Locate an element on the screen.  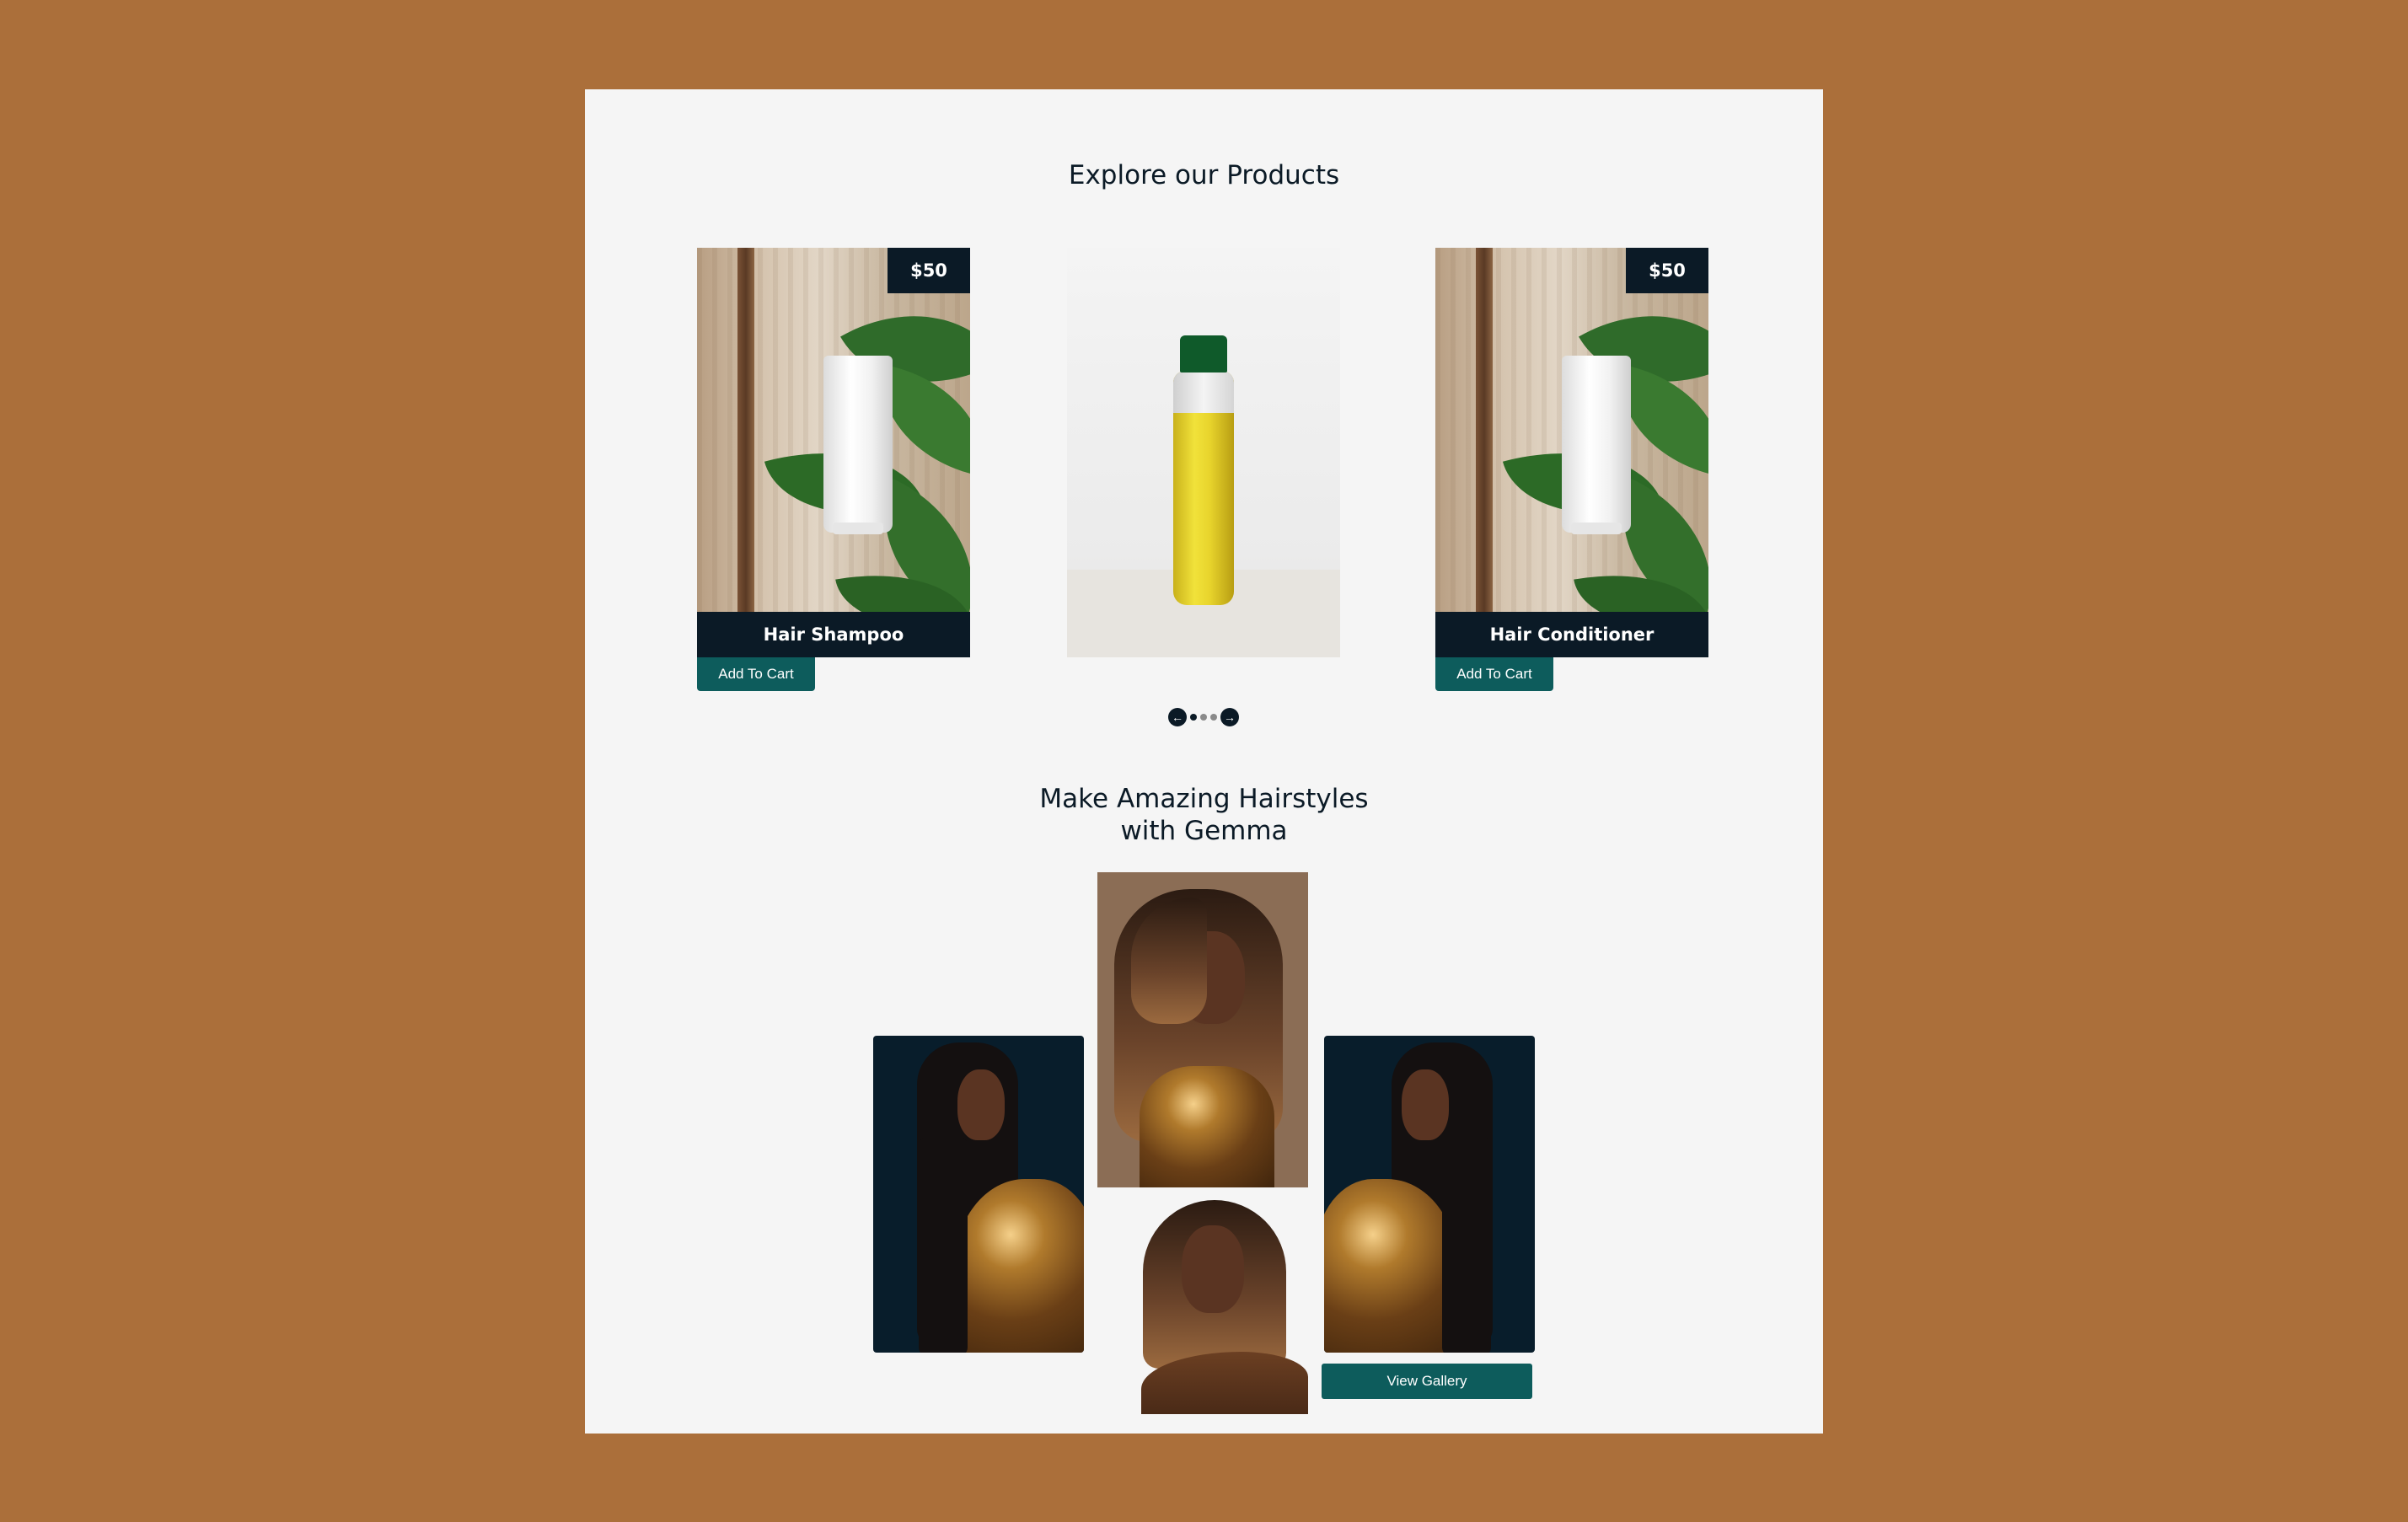
add-to-cart-button-shampoo: Add To Cart is located at coordinates (756, 674).